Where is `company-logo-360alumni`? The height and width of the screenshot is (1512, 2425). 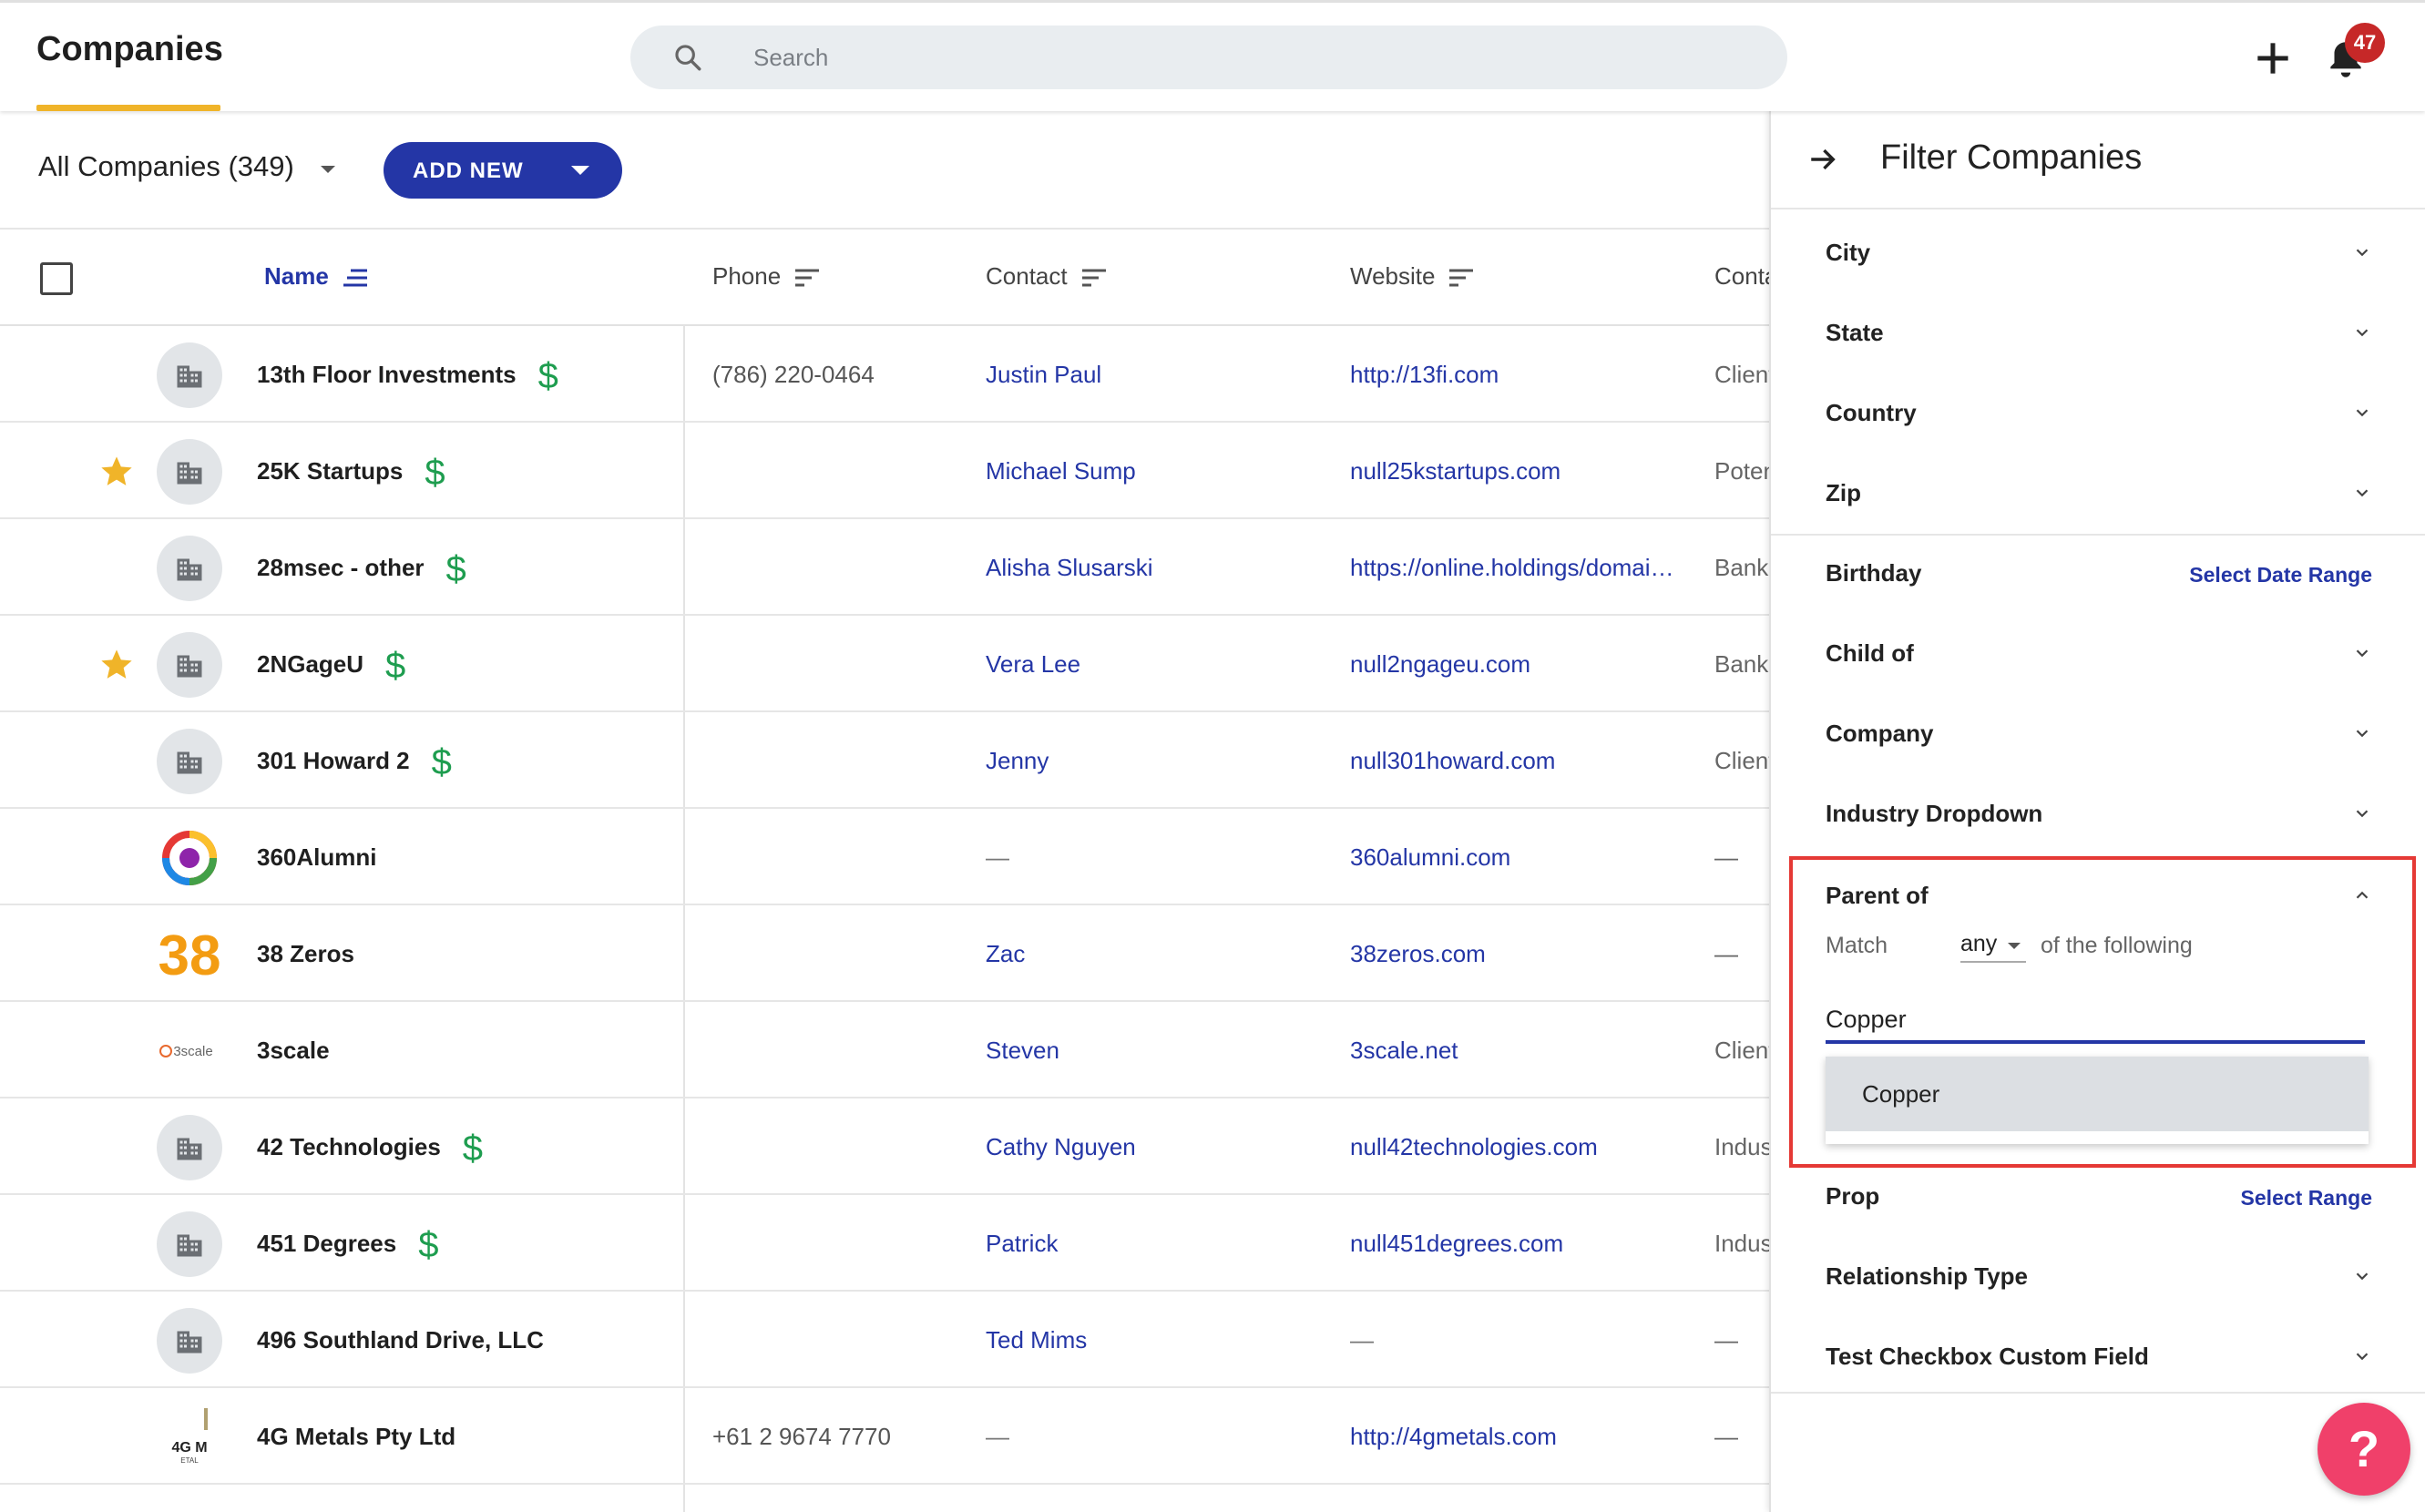
company-logo-360alumni is located at coordinates (190, 858).